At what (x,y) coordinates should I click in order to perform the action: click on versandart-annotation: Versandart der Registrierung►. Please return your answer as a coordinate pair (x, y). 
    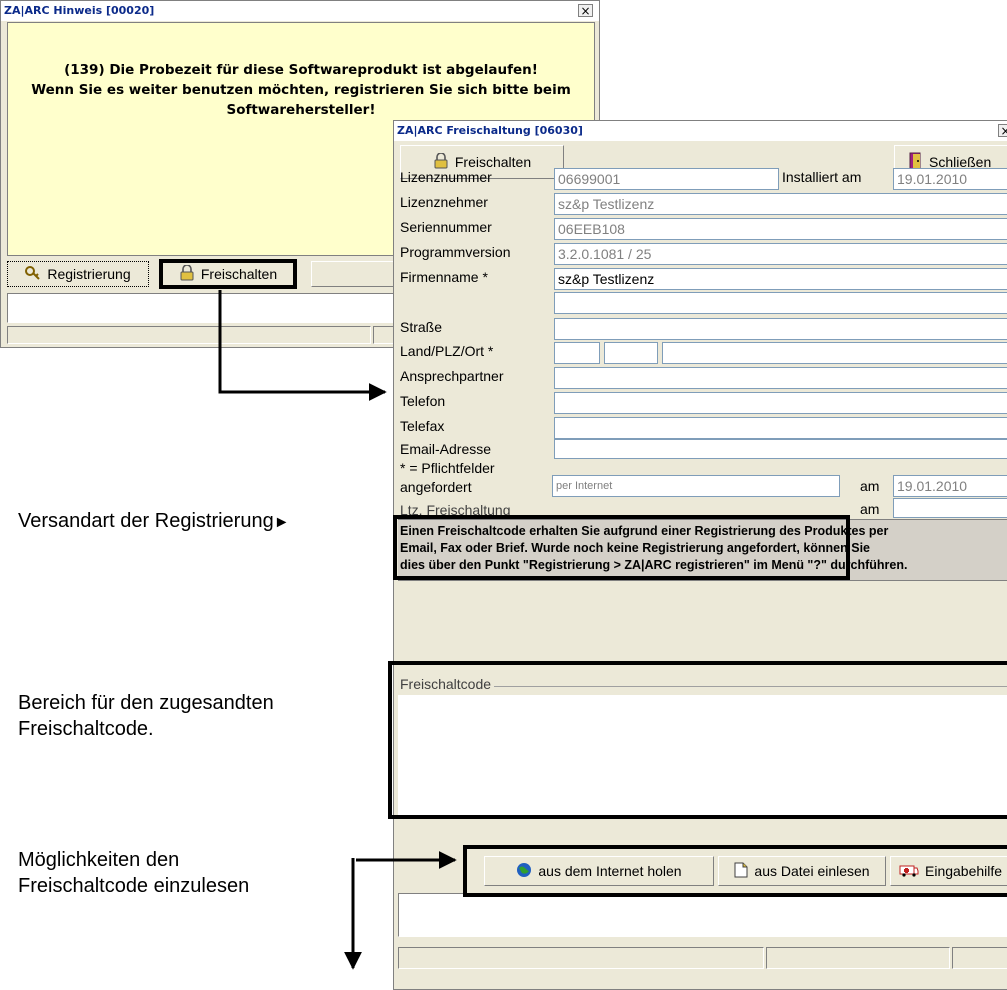
    Looking at the image, I should click on (154, 522).